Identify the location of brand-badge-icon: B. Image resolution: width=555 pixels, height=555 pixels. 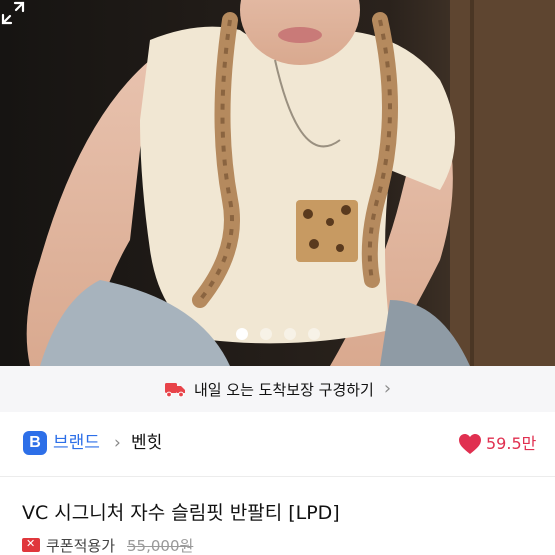
(35, 443).